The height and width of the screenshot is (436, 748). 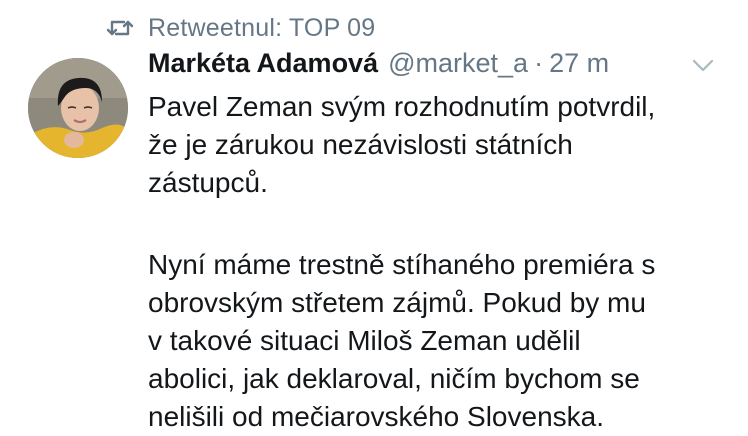 I want to click on text-line: Pavel Zeman svým rozhodnutím potvrdil,, so click(x=402, y=106).